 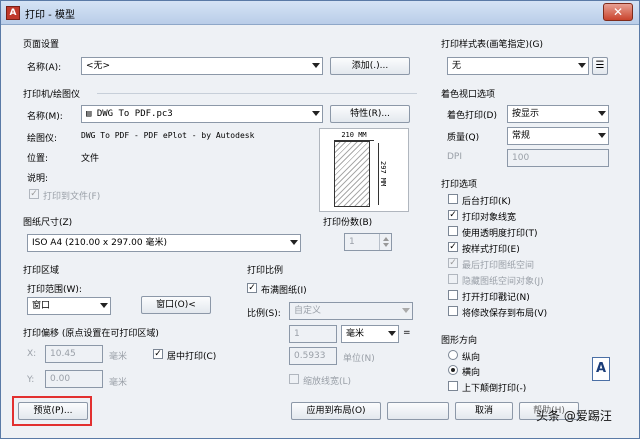 What do you see at coordinates (31, 380) in the screenshot?
I see `offset-y-label: Y:` at bounding box center [31, 380].